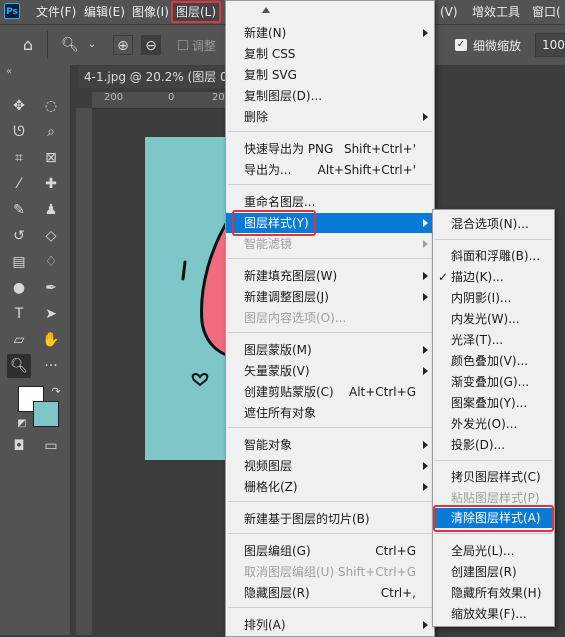 The width and height of the screenshot is (565, 637). Describe the element at coordinates (268, 244) in the screenshot. I see `menu-item-label: 智能滤镜` at that location.